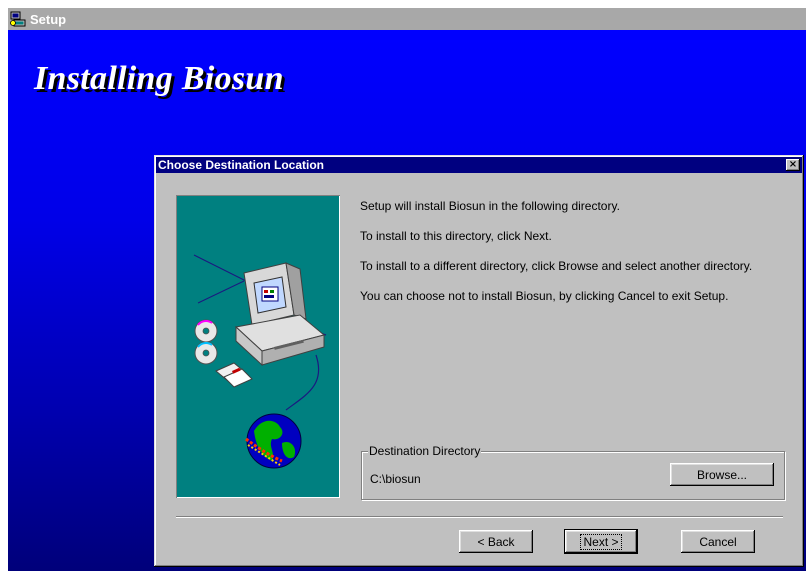 The width and height of the screenshot is (806, 571). What do you see at coordinates (241, 165) in the screenshot?
I see `dialog-title: Choose Destination Location` at bounding box center [241, 165].